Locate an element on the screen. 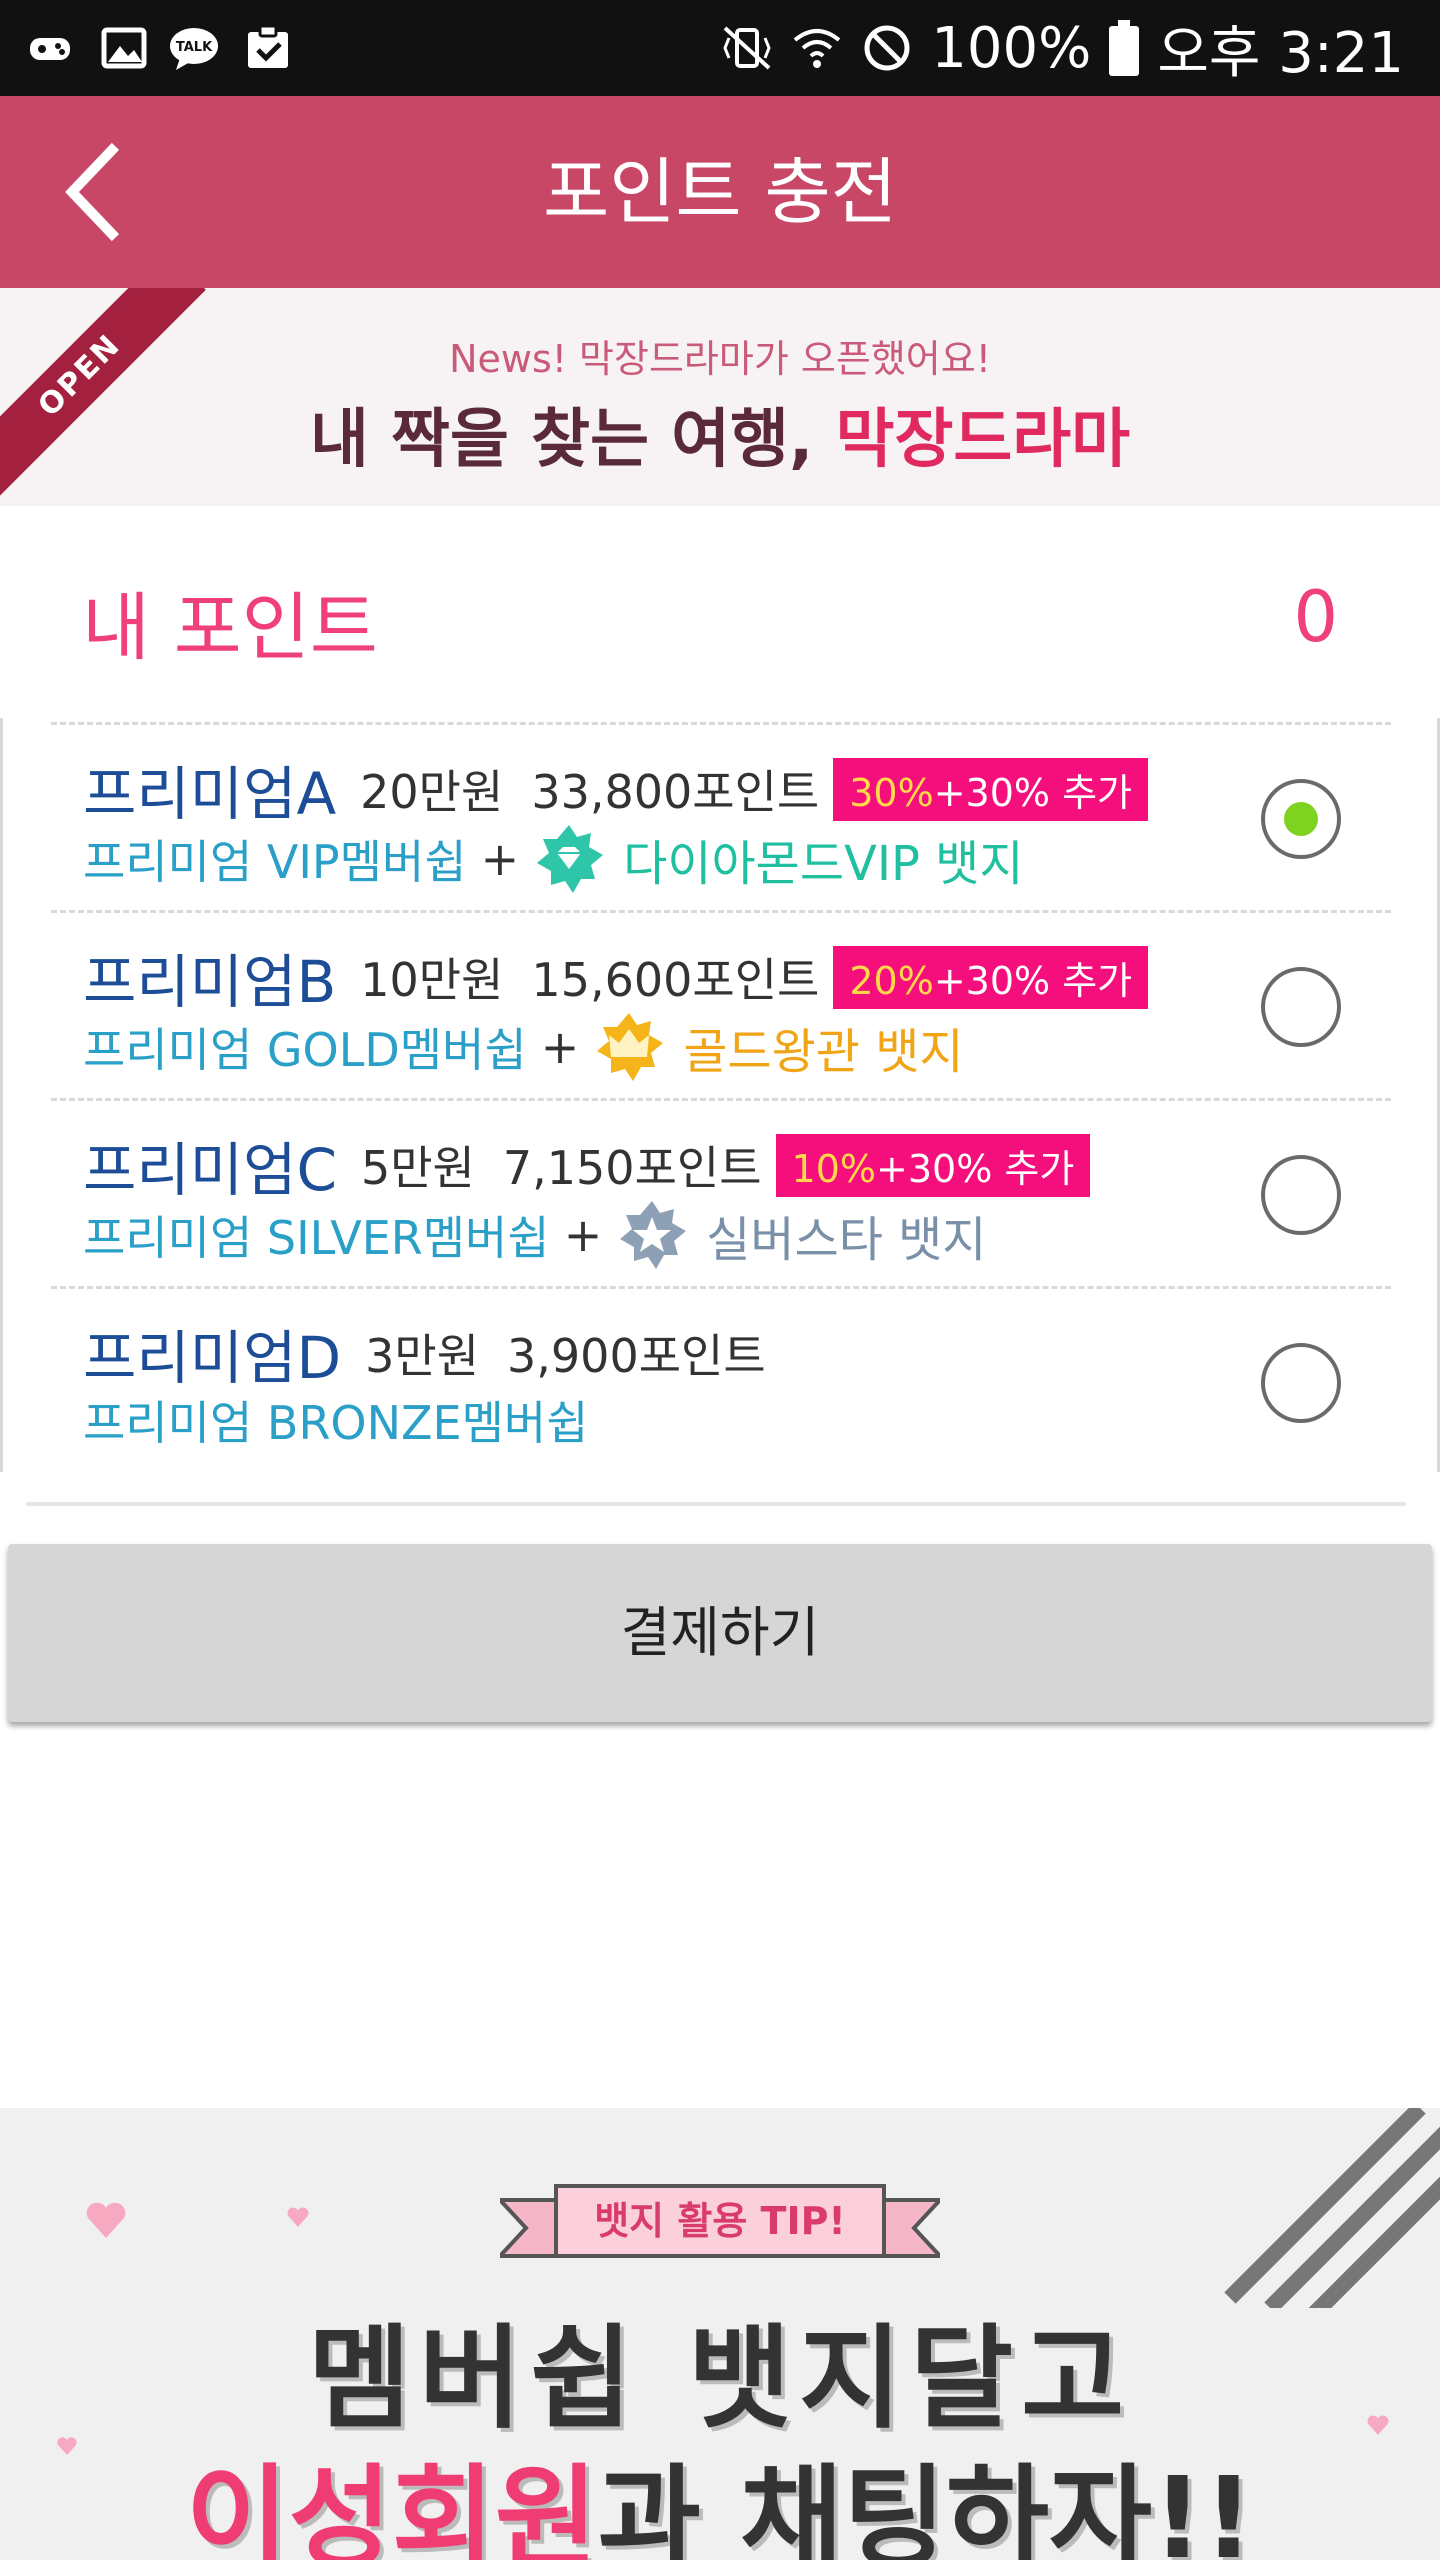  bonus-badge: 10%+30% 추가 is located at coordinates (933, 1165).